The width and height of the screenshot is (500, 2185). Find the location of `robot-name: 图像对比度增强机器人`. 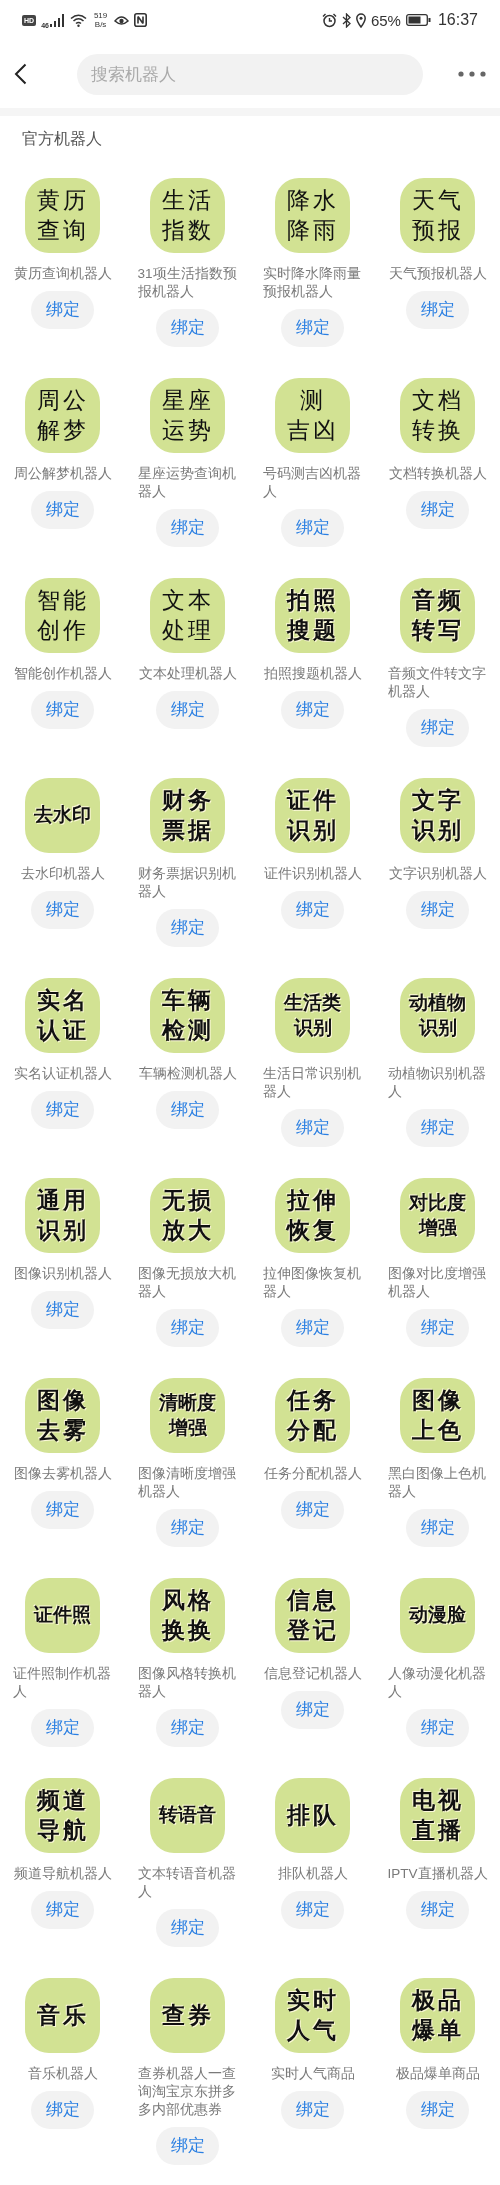

robot-name: 图像对比度增强机器人 is located at coordinates (437, 1283).